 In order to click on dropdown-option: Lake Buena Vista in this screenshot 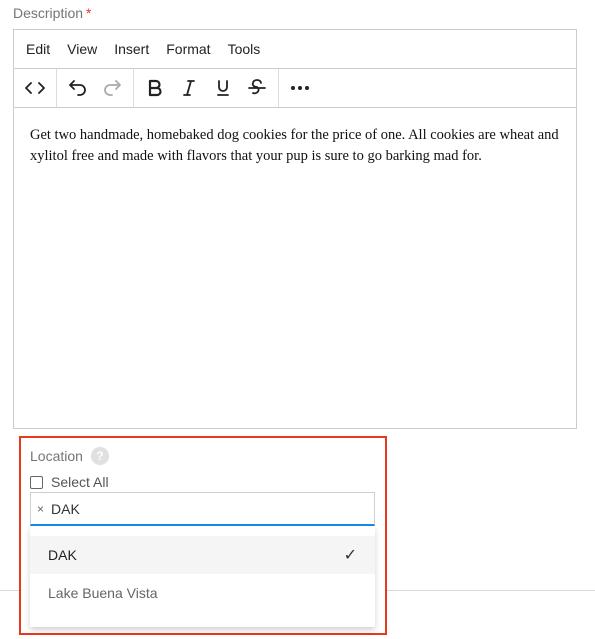, I will do `click(202, 593)`.